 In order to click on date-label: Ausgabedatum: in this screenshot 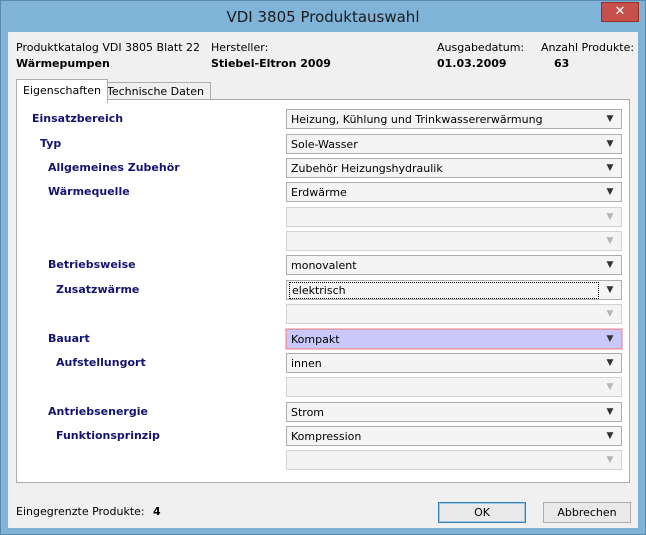, I will do `click(481, 47)`.